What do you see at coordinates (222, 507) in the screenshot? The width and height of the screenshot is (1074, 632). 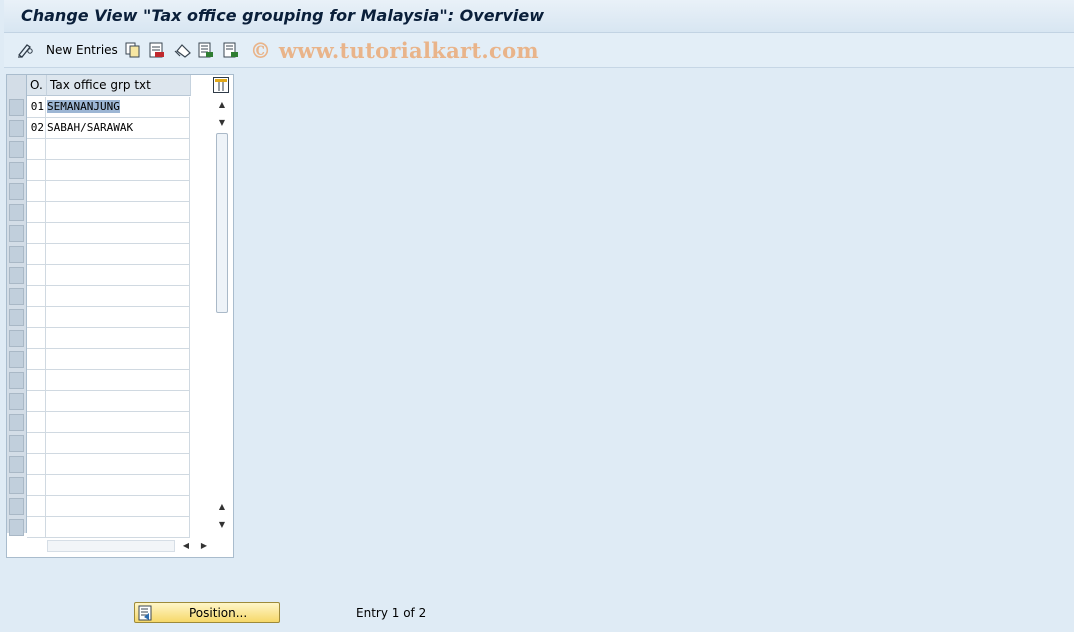 I see `page-down-icon: ▲` at bounding box center [222, 507].